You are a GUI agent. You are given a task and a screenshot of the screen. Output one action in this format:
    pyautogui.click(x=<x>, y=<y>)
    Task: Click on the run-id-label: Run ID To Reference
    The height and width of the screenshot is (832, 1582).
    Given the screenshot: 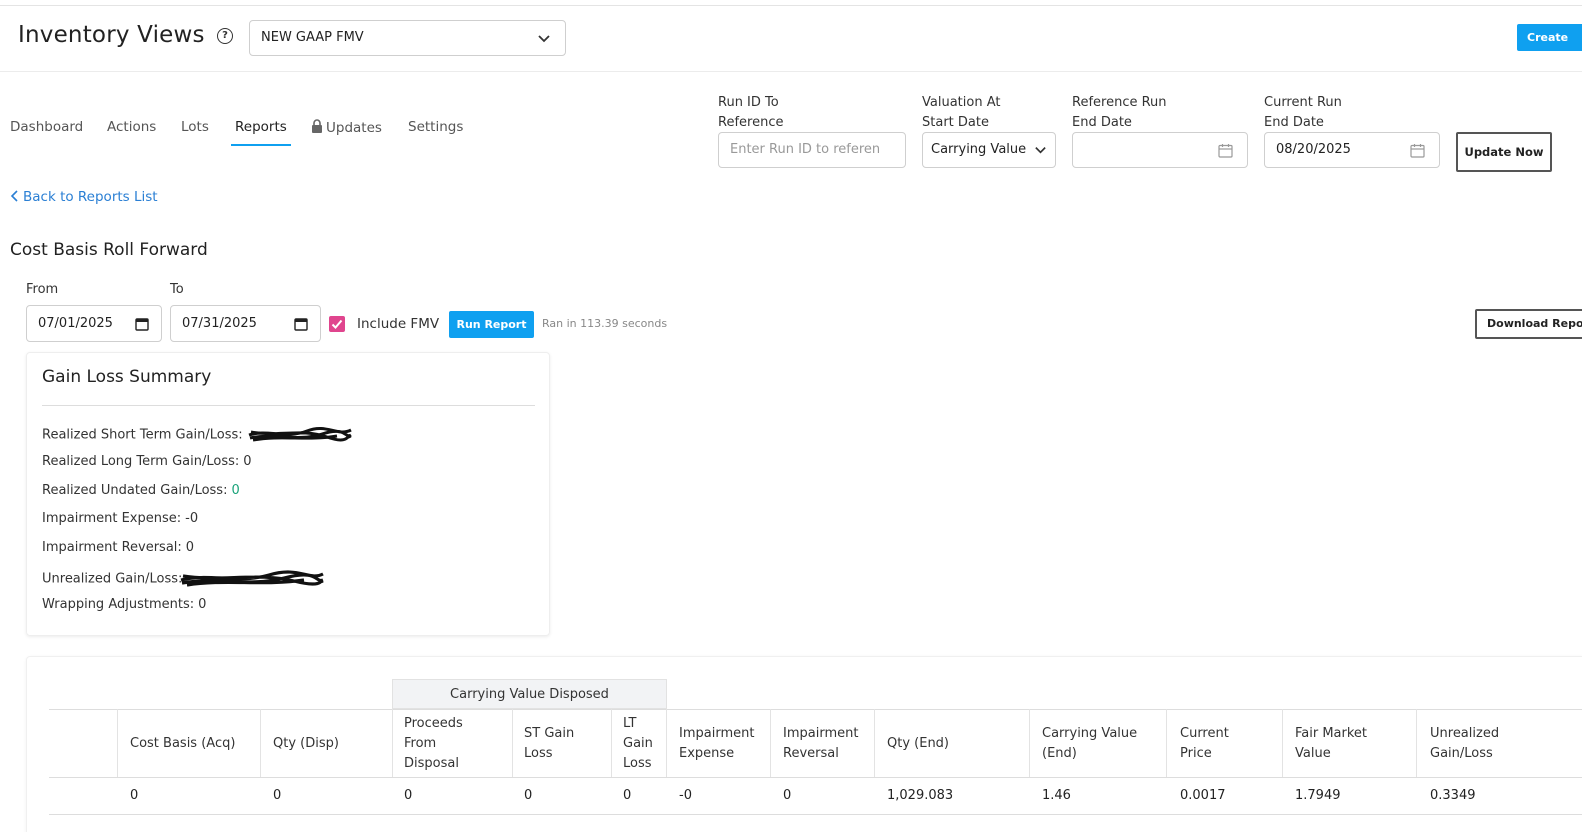 What is the action you would take?
    pyautogui.click(x=751, y=112)
    